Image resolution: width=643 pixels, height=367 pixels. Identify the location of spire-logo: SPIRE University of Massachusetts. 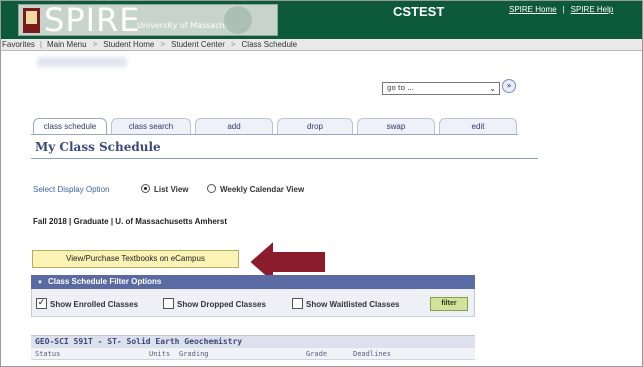
(148, 20).